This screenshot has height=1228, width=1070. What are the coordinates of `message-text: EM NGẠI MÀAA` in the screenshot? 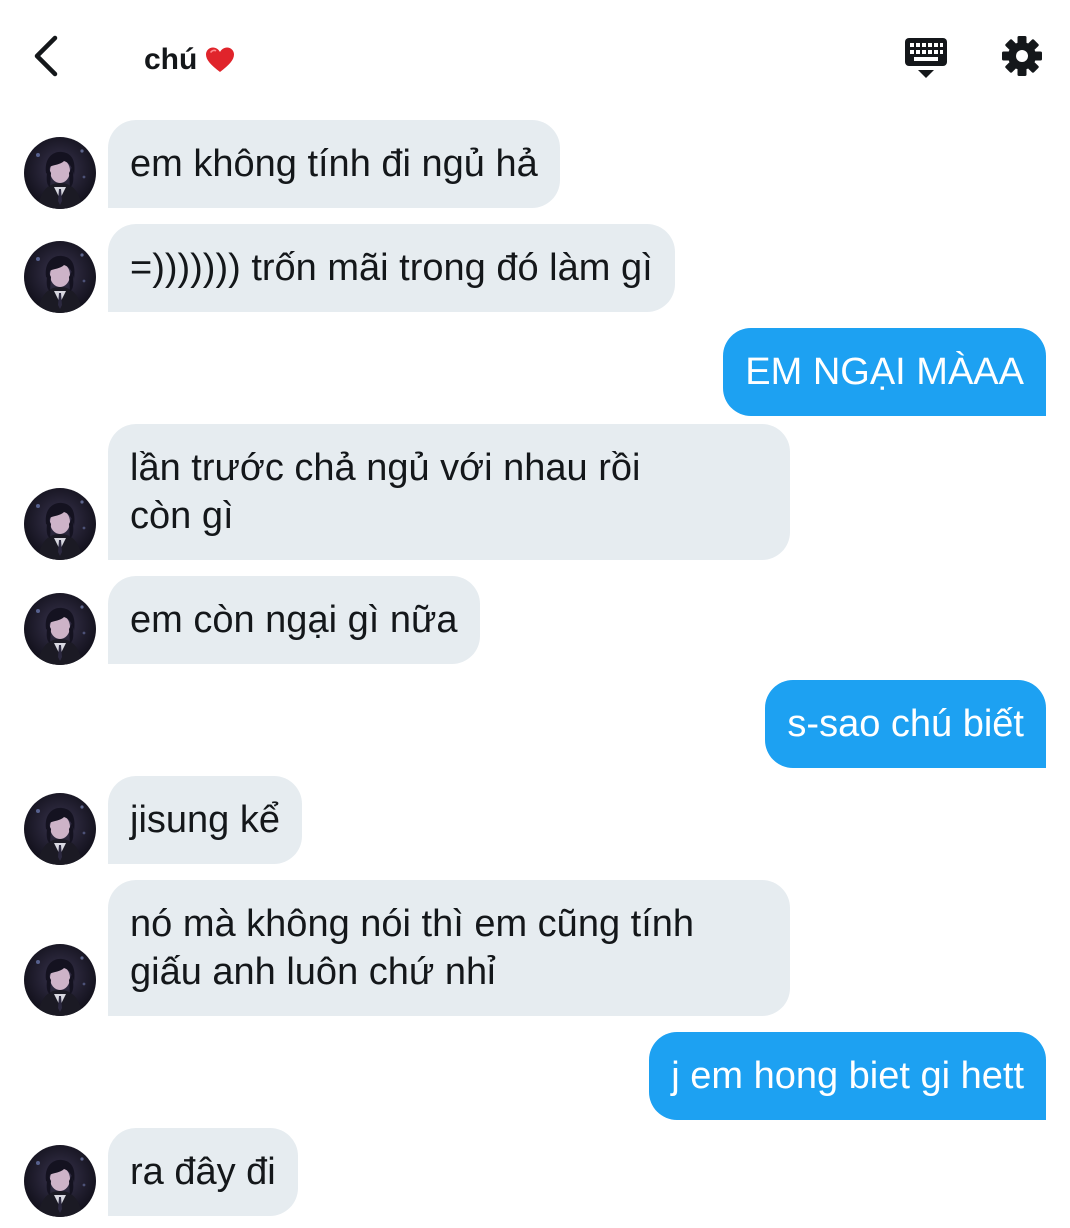 It's located at (884, 372).